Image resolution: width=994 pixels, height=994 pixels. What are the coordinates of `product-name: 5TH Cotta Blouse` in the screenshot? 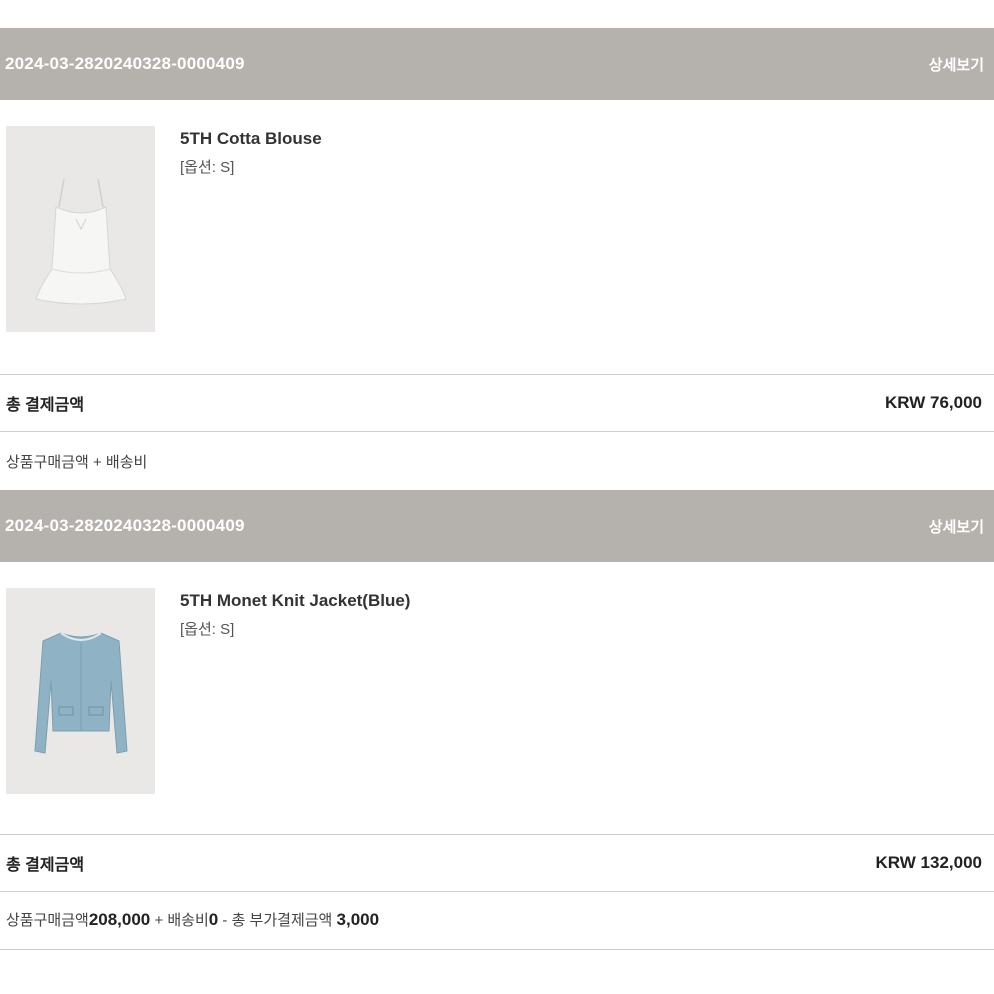 It's located at (251, 139).